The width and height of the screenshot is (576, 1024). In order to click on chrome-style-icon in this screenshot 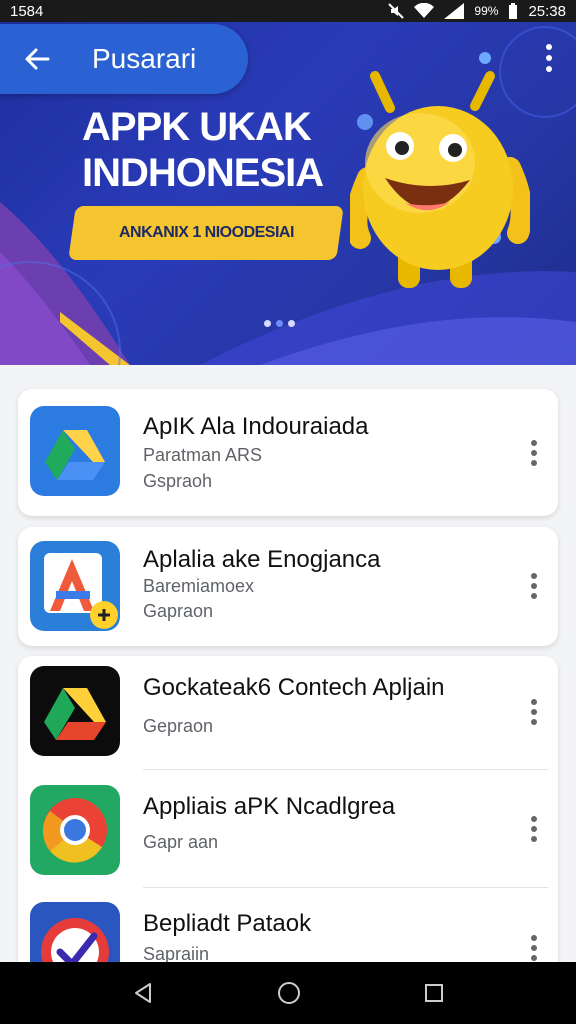, I will do `click(75, 830)`.